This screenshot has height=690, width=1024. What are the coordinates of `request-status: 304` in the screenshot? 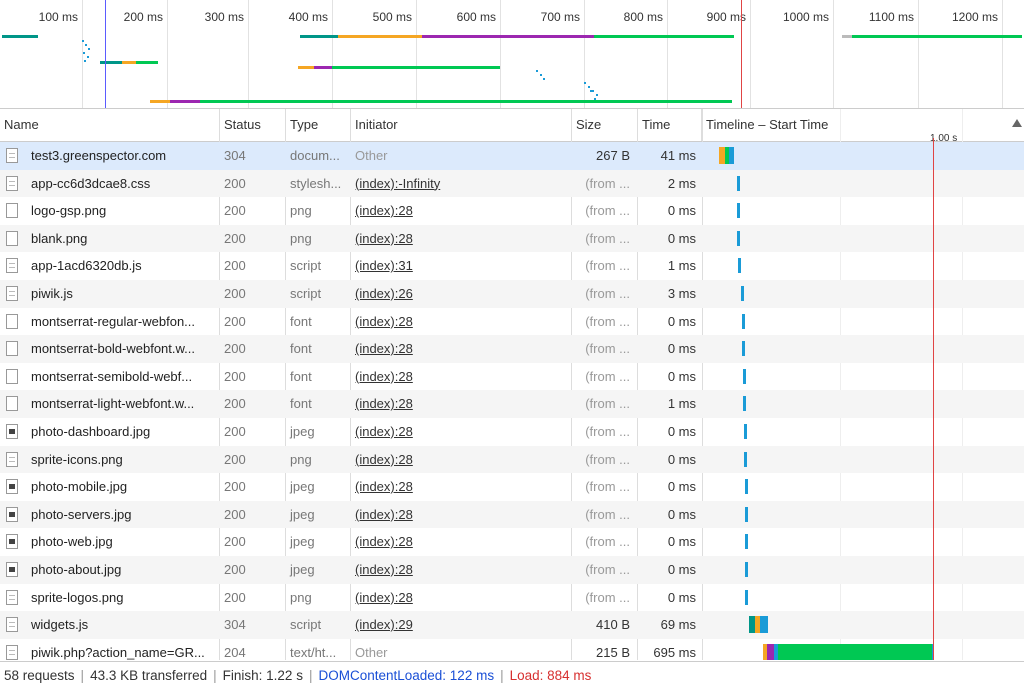 It's located at (235, 155).